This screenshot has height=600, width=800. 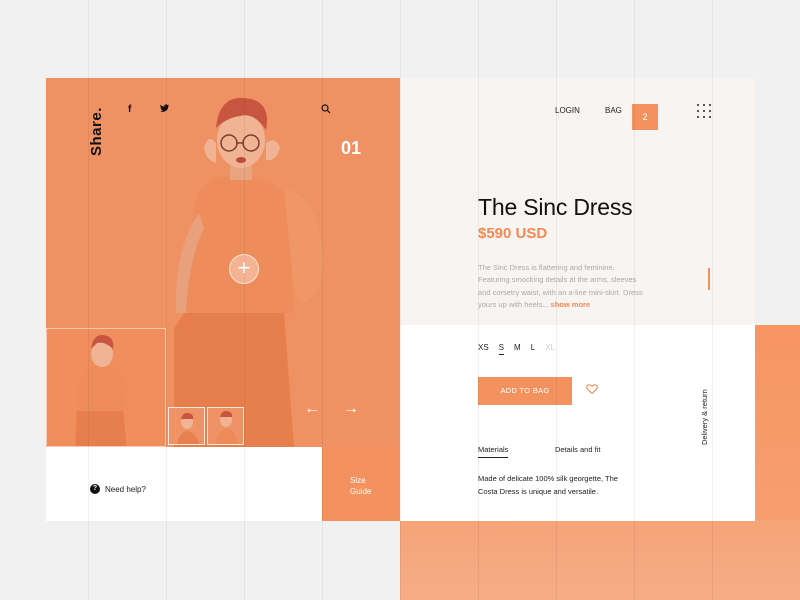 I want to click on slide-number: 01, so click(x=351, y=148).